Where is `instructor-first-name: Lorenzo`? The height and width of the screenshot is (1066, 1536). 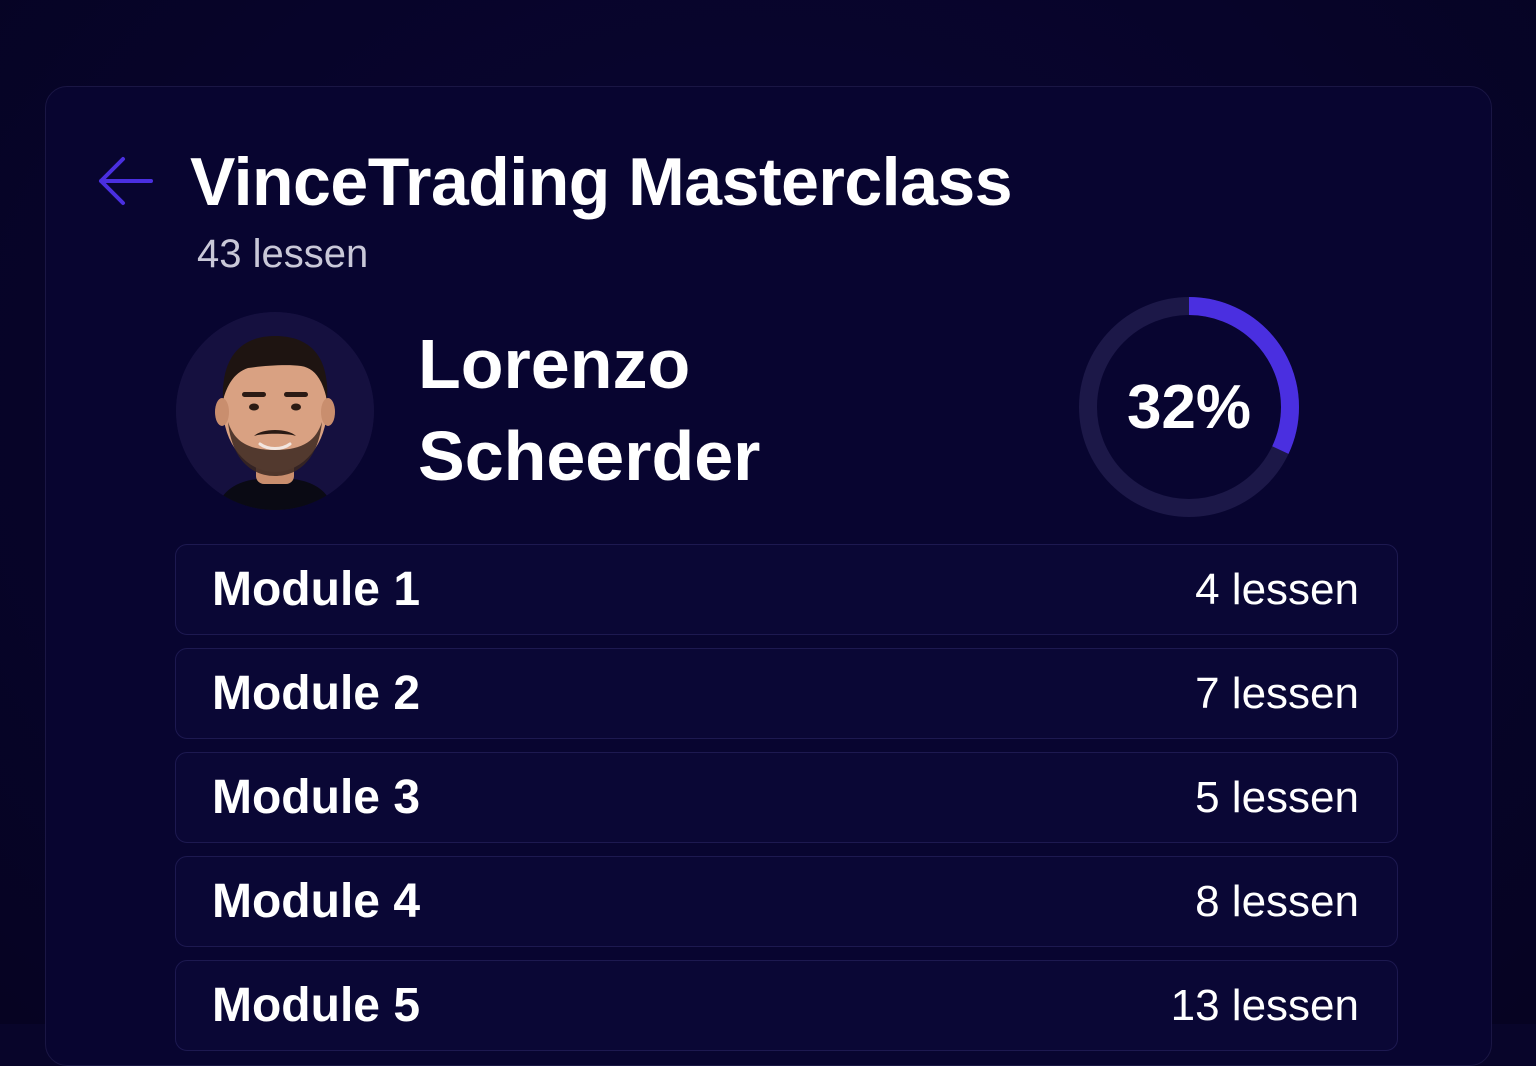 instructor-first-name: Lorenzo is located at coordinates (554, 364).